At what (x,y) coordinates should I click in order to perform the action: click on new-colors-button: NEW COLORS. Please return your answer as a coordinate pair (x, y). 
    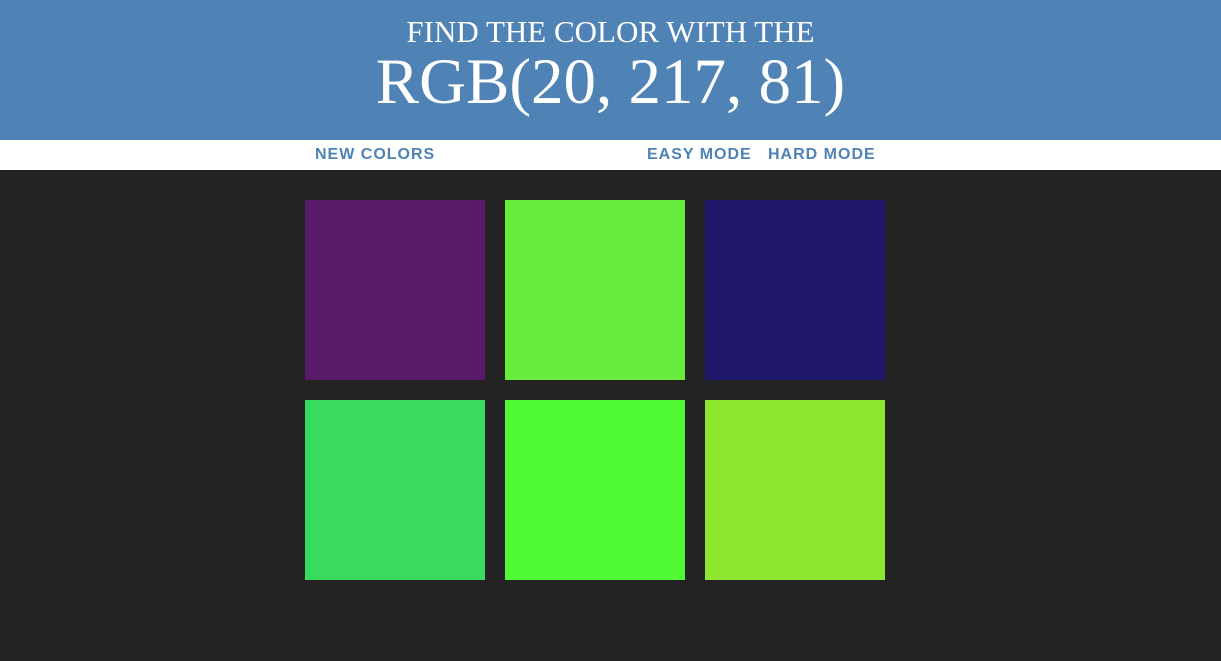
    Looking at the image, I should click on (375, 155).